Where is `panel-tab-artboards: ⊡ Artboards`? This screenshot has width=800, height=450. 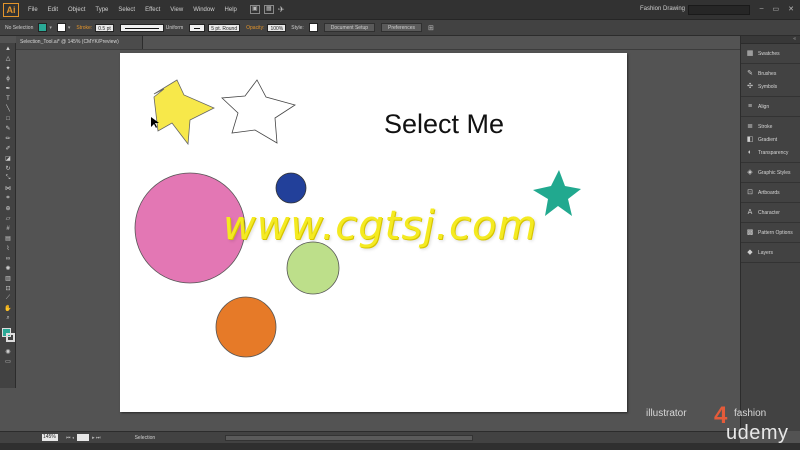
panel-tab-artboards: ⊡ Artboards is located at coordinates (770, 192).